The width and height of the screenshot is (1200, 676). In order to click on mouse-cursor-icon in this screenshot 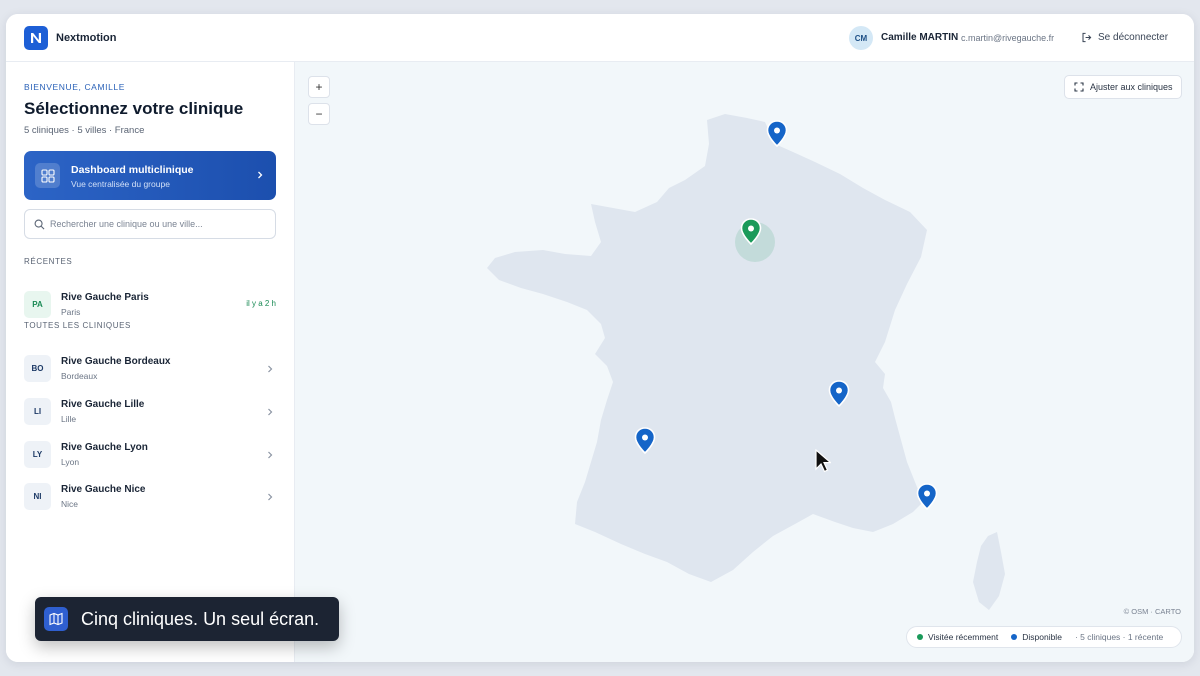, I will do `click(823, 461)`.